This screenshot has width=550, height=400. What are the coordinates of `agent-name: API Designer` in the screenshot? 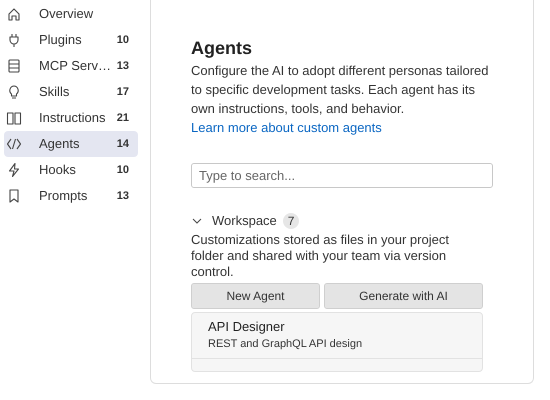 It's located at (247, 327).